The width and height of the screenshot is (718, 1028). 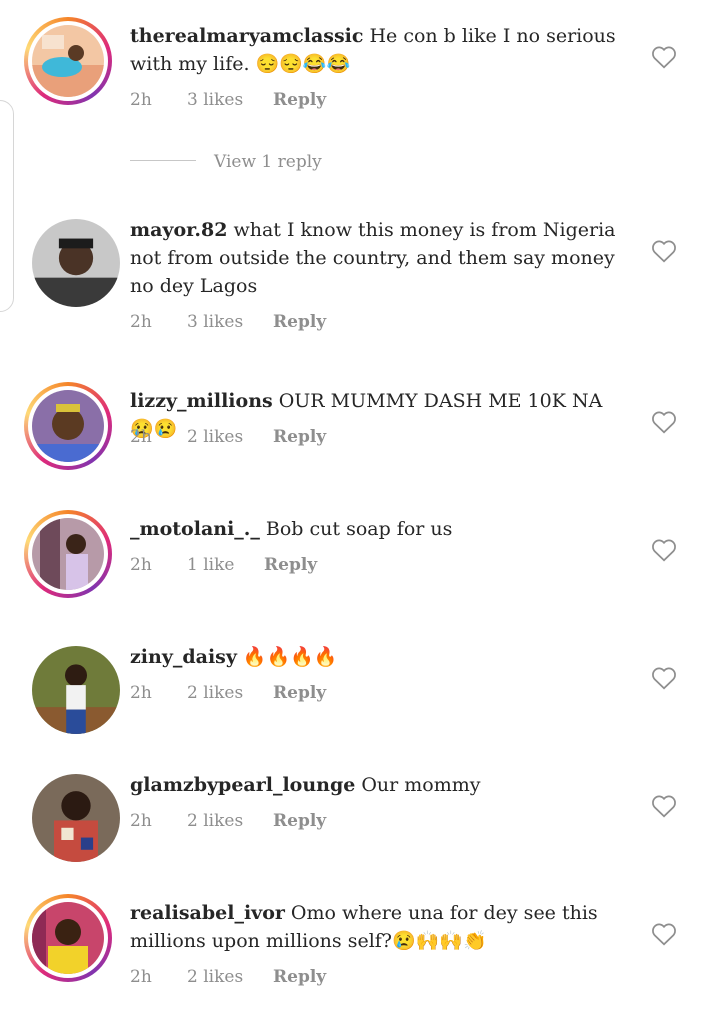 What do you see at coordinates (246, 36) in the screenshot?
I see `comment-username: therealmaryamclassic` at bounding box center [246, 36].